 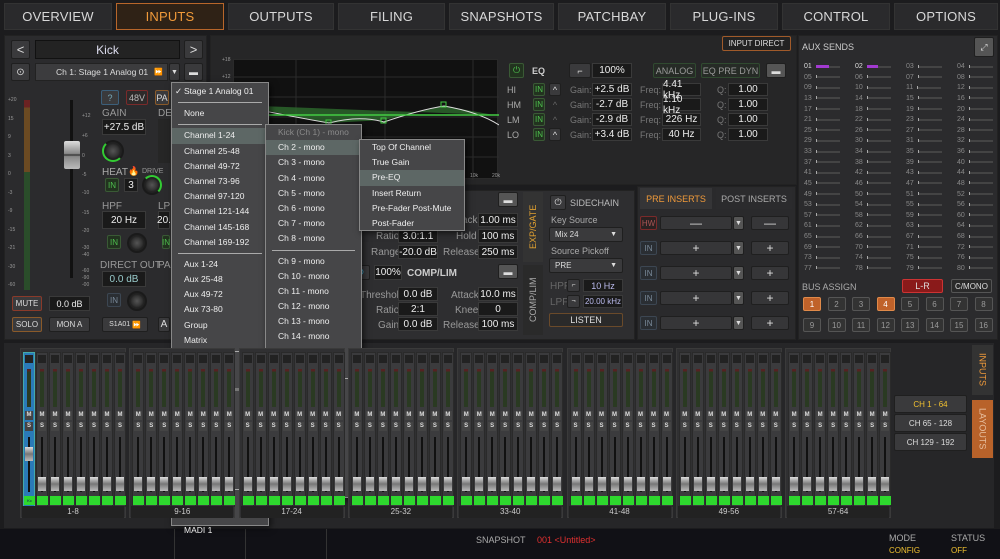 I want to click on tab-control: CONTROL, so click(x=836, y=16).